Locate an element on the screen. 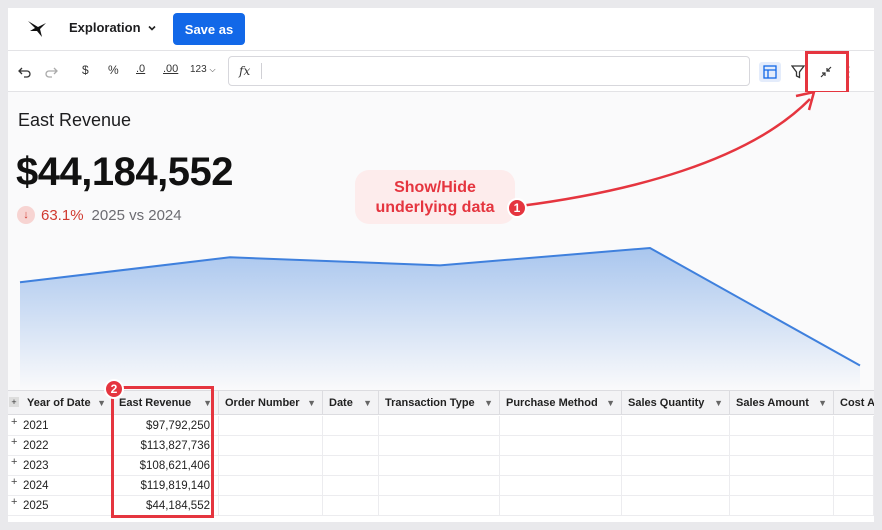 Image resolution: width=882 pixels, height=530 pixels. save-as-button: Save as is located at coordinates (209, 29).